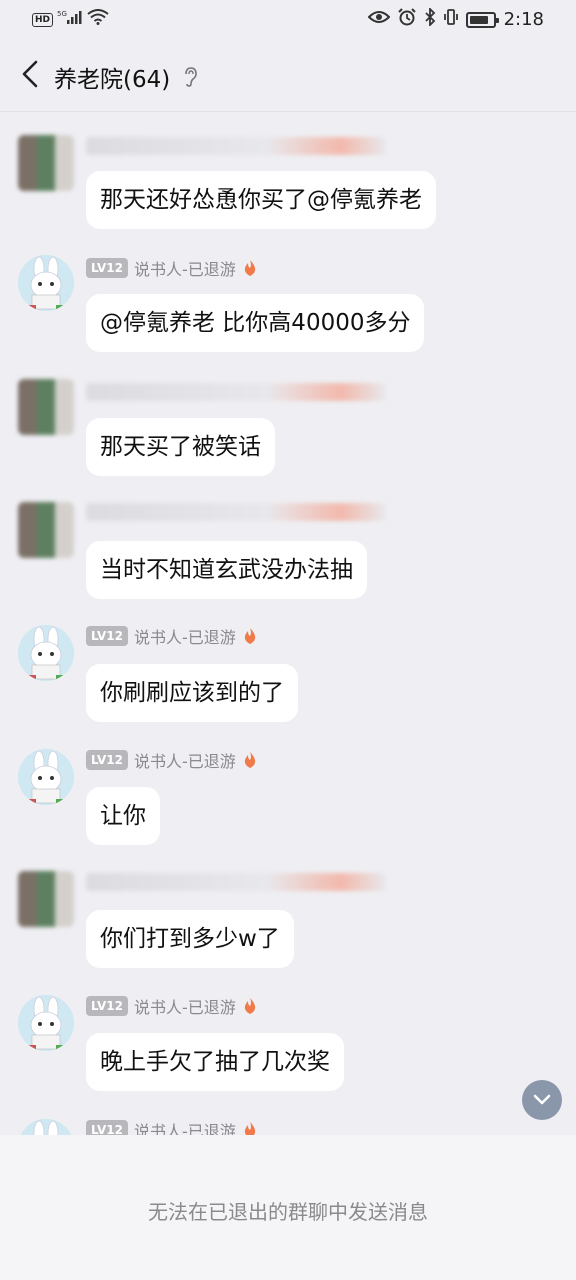  What do you see at coordinates (190, 77) in the screenshot?
I see `ear-icon` at bounding box center [190, 77].